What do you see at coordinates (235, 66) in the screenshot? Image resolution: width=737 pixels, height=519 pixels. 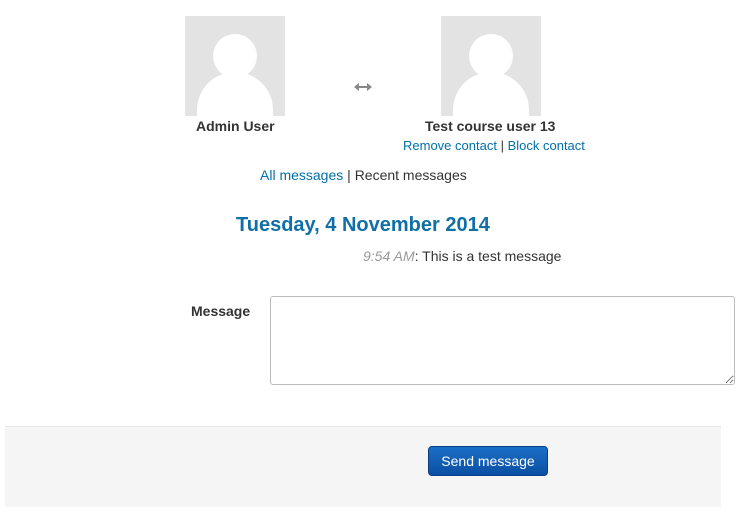 I see `admin-user-avatar` at bounding box center [235, 66].